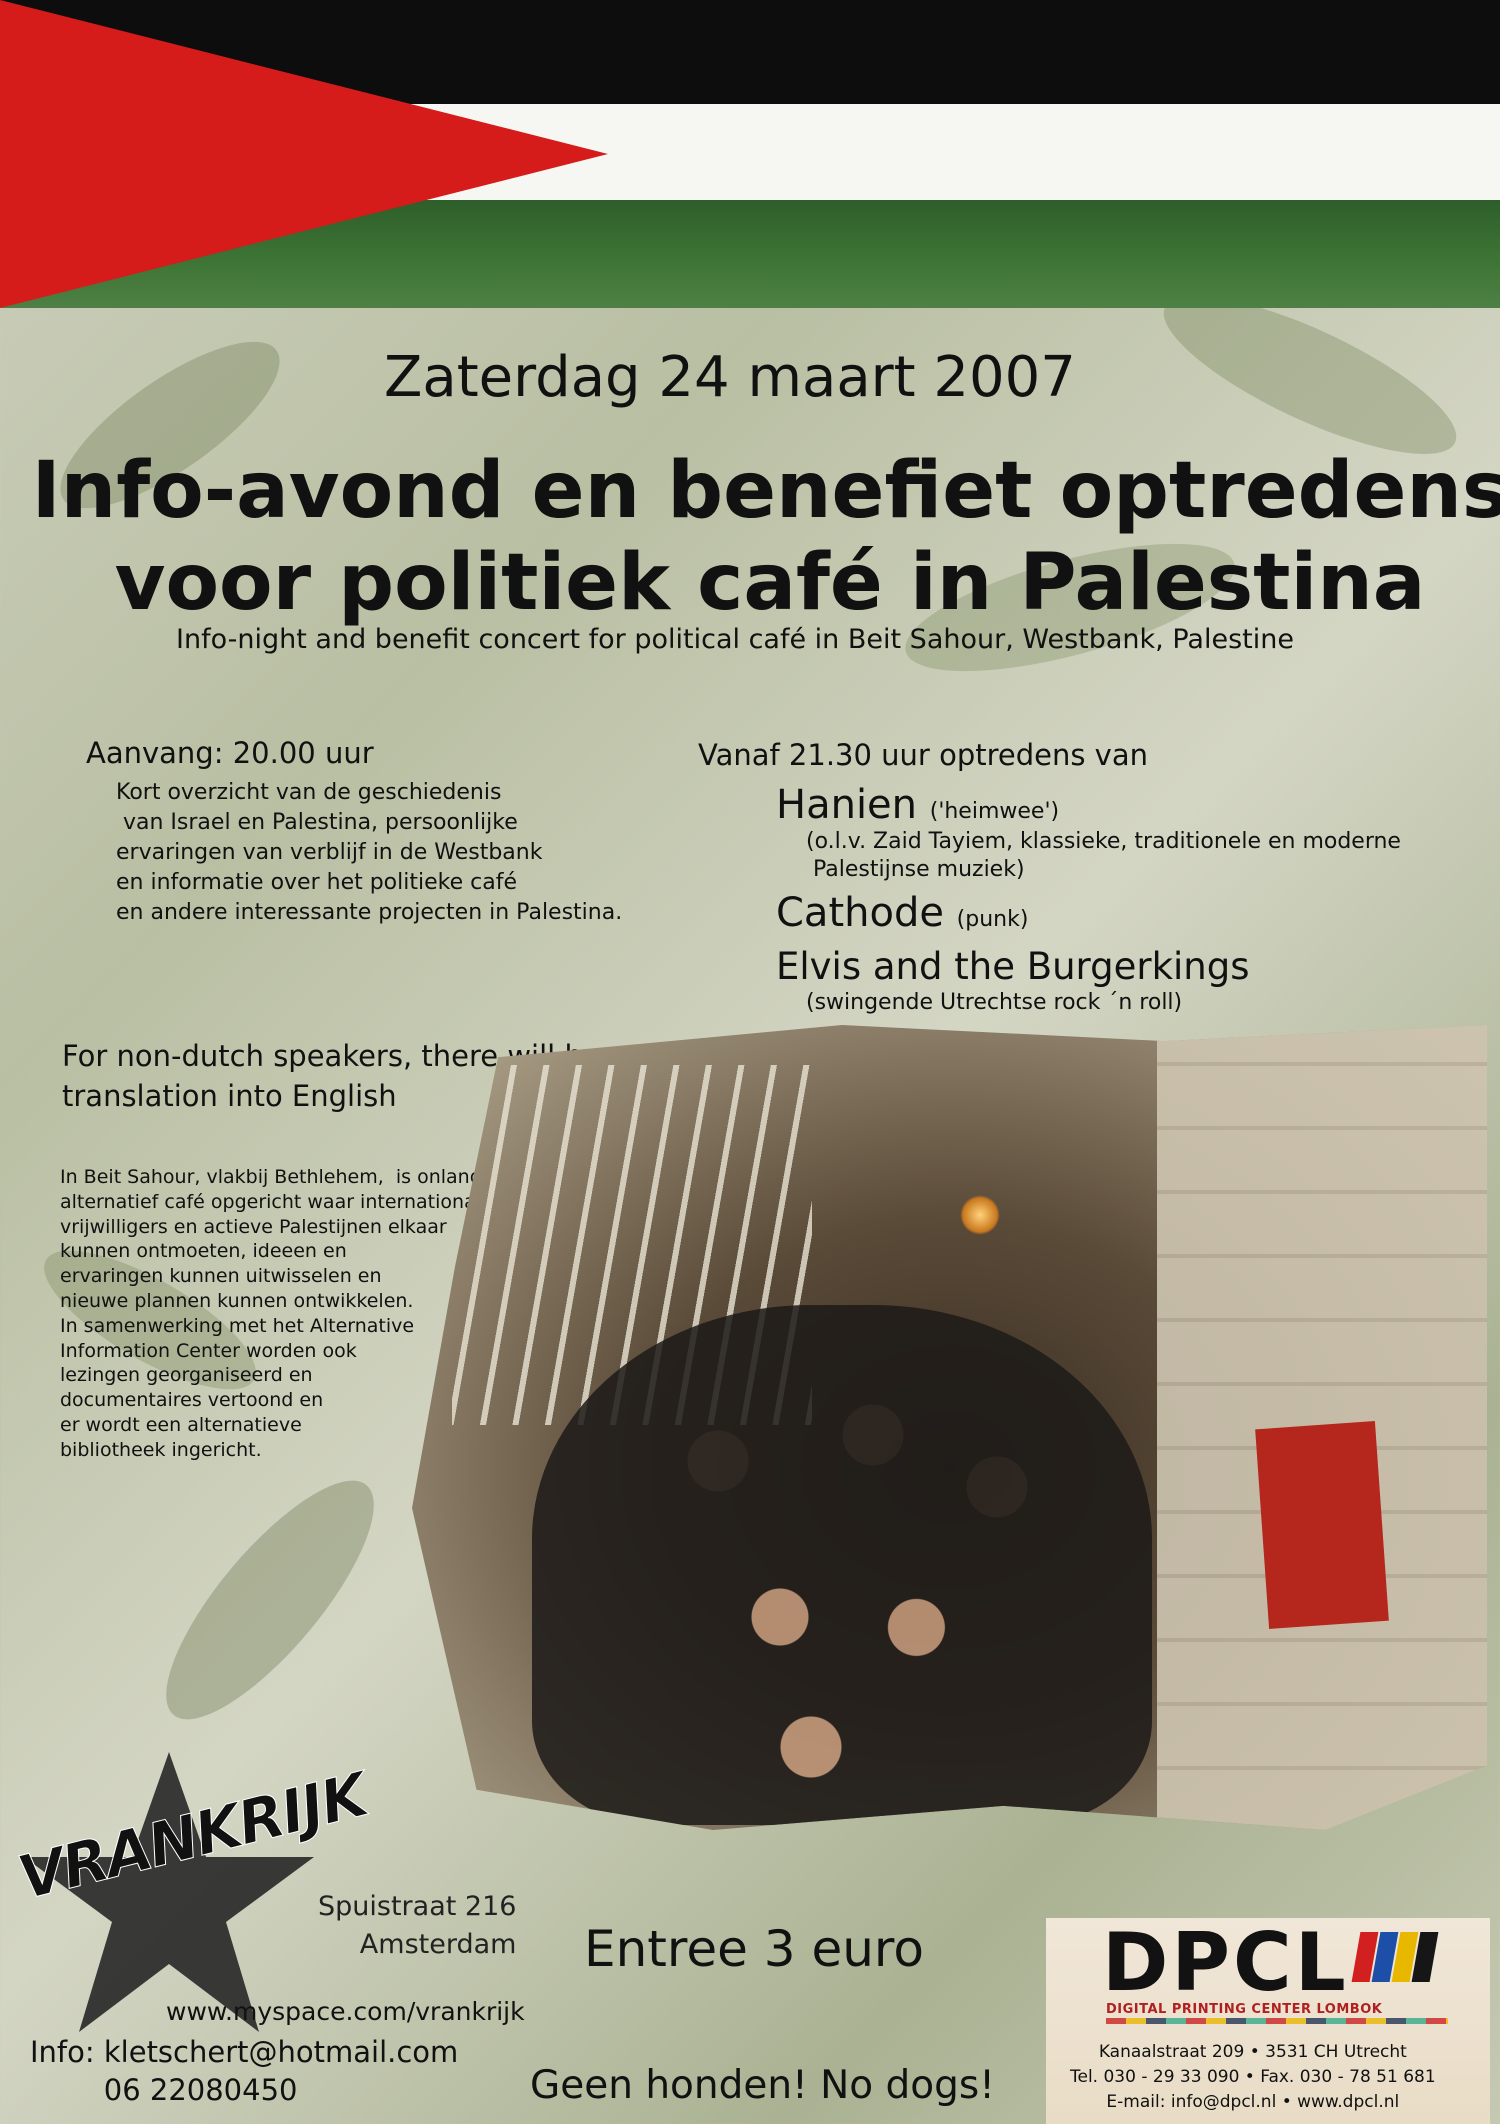 The image size is (1500, 2124). Describe the element at coordinates (345, 2011) in the screenshot. I see `venue-website: www.myspace.com/vrankrijk` at that location.